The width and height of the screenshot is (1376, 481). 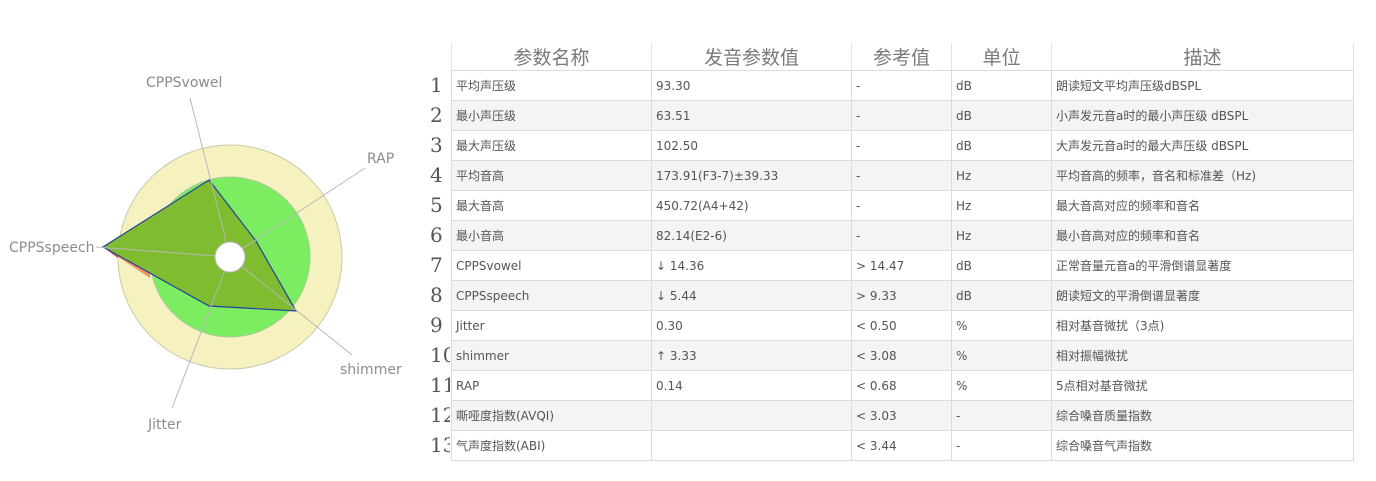 What do you see at coordinates (164, 425) in the screenshot?
I see `axis-label-jitter: Jitter` at bounding box center [164, 425].